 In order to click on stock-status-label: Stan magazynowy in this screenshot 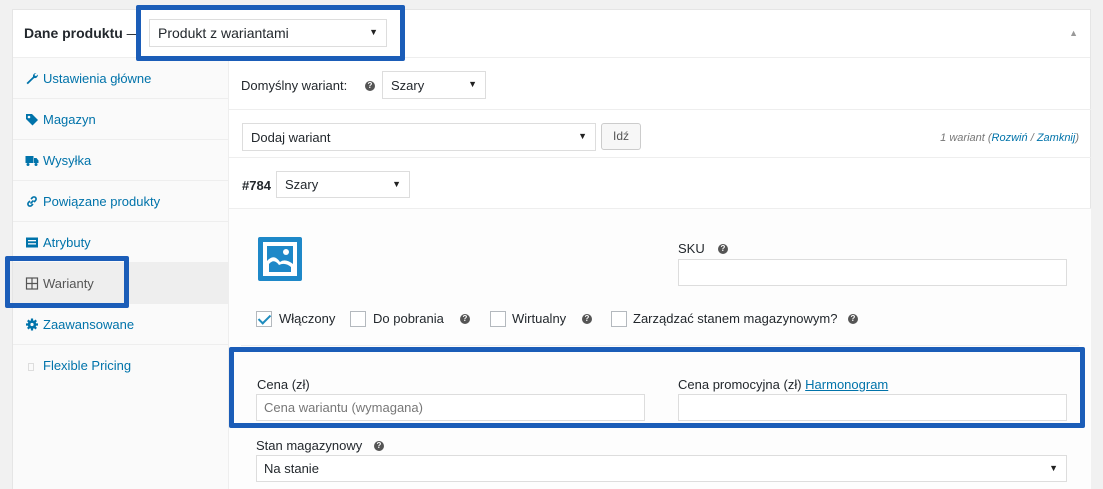, I will do `click(309, 445)`.